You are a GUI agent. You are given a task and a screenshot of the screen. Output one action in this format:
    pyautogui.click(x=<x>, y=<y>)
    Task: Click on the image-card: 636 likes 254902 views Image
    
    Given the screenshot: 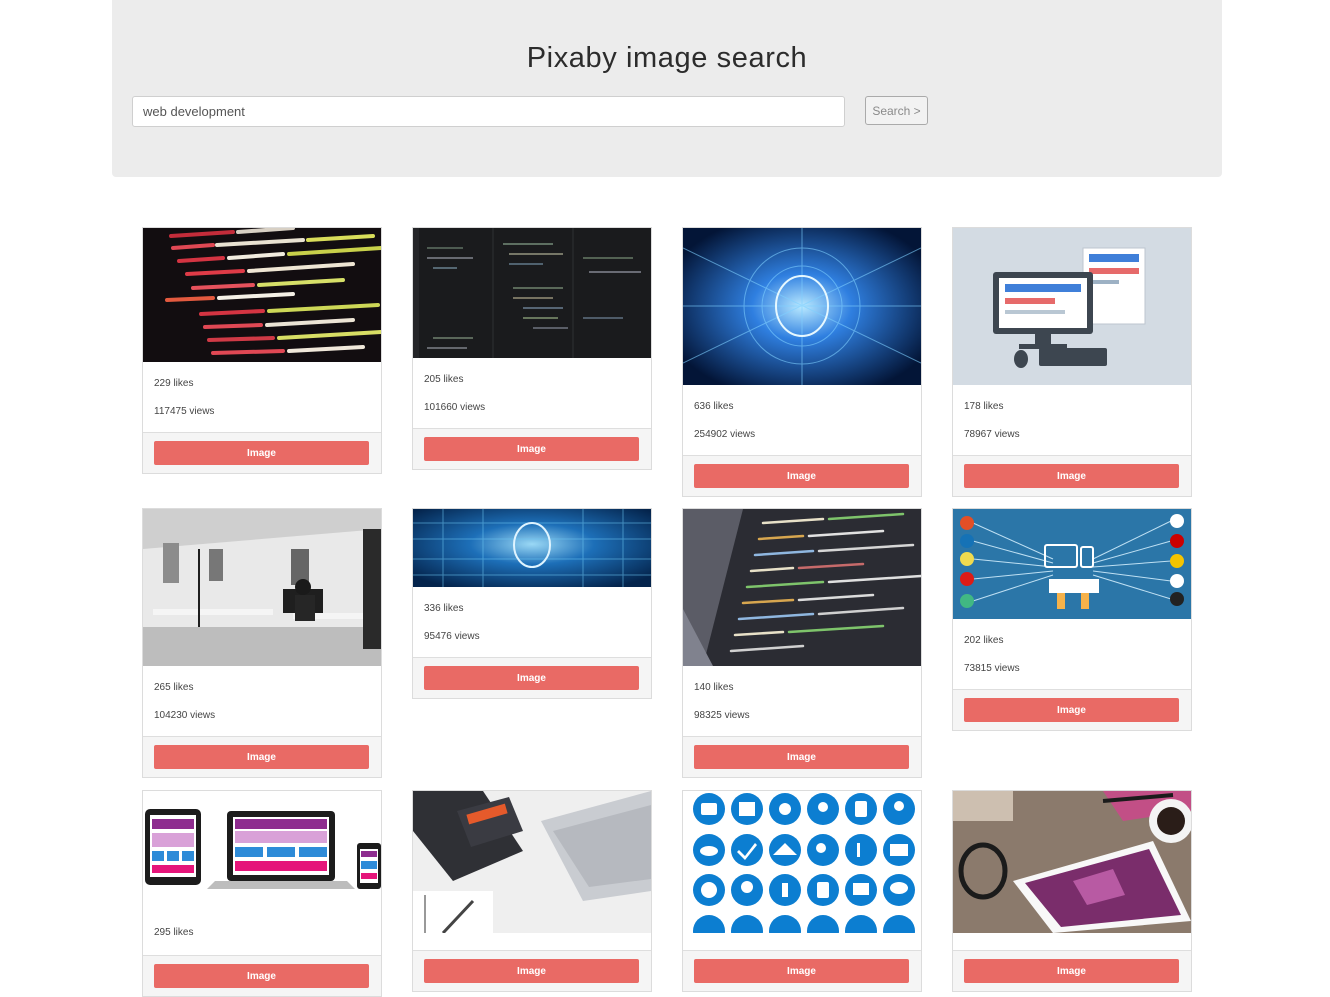 What is the action you would take?
    pyautogui.click(x=802, y=362)
    